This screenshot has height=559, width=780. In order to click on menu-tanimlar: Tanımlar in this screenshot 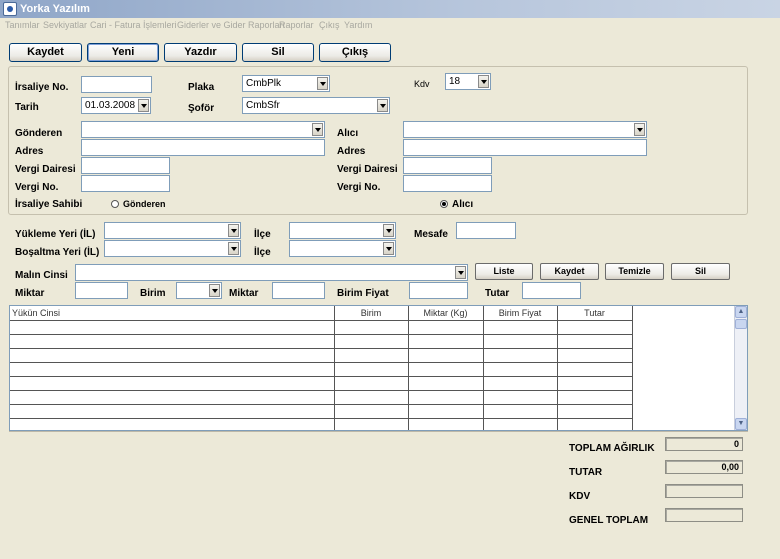, I will do `click(22, 25)`.